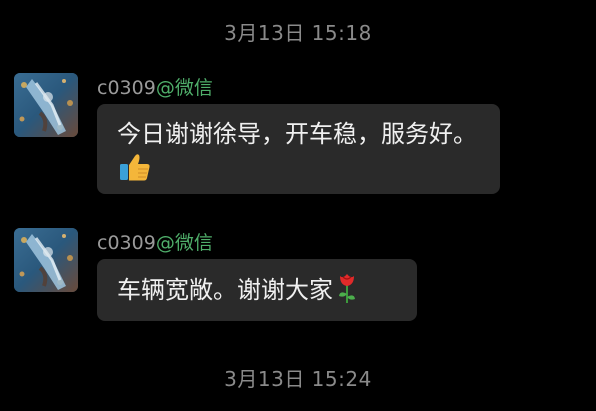 Image resolution: width=596 pixels, height=411 pixels. I want to click on timestamp-divider: 3月13日 15:18, so click(298, 33).